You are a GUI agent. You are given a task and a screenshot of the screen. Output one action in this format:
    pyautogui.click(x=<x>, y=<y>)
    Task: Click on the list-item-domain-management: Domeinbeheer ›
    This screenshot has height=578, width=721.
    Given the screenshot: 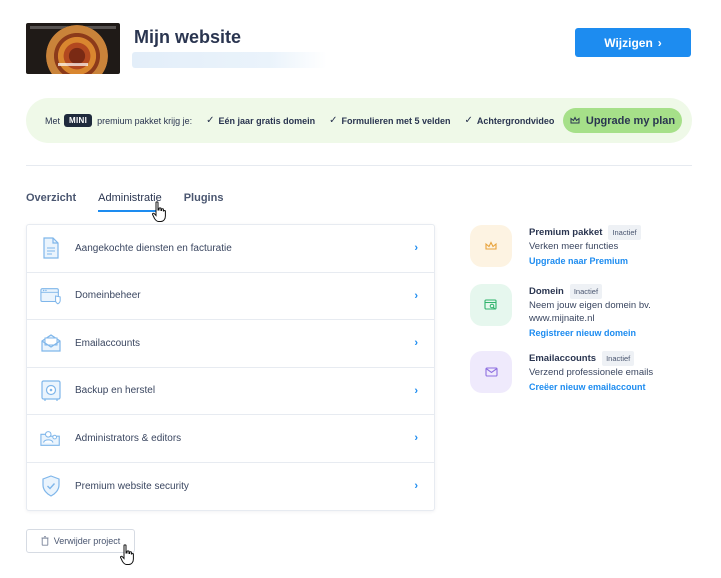 What is the action you would take?
    pyautogui.click(x=230, y=296)
    